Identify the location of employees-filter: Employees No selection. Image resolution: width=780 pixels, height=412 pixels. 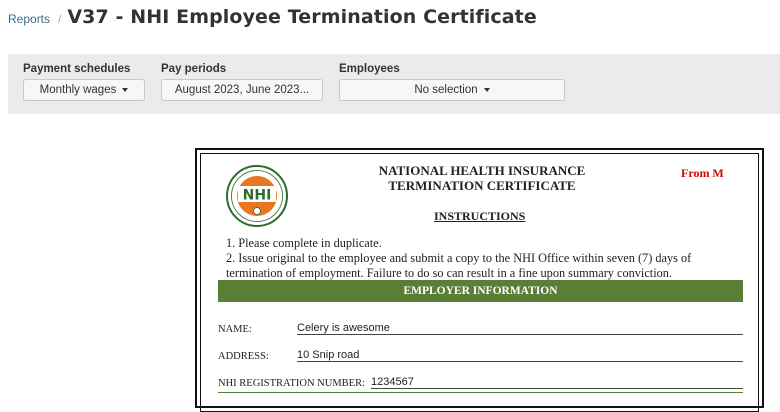
(454, 82).